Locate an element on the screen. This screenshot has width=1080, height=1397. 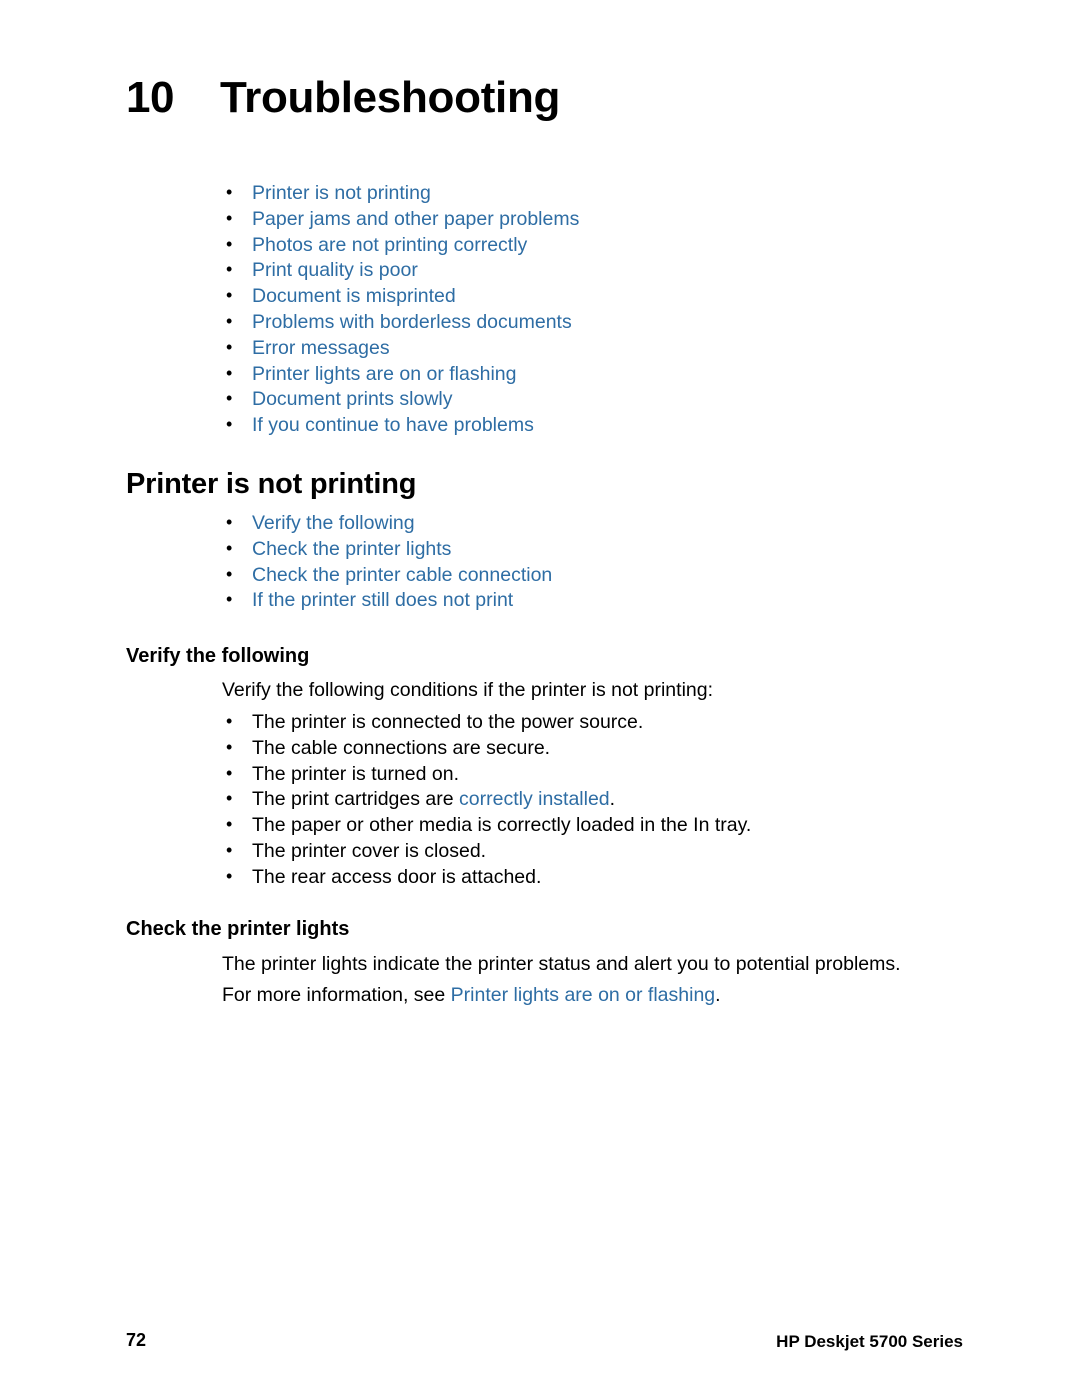
toc-link-print-quality-poor: Print quality is poor is located at coordinates (598, 270).